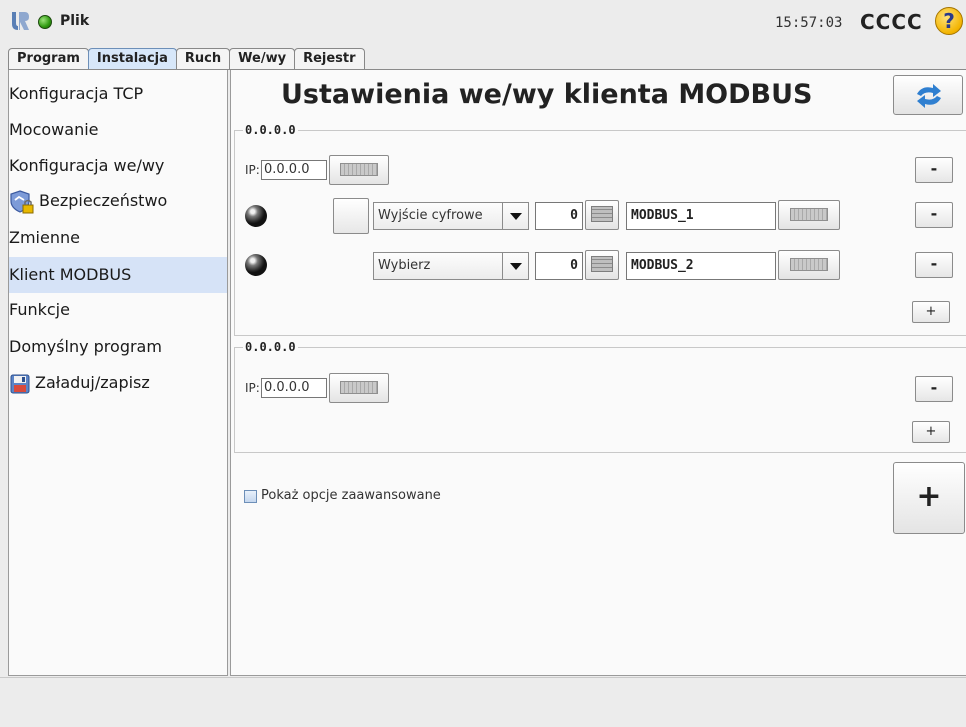  What do you see at coordinates (329, 59) in the screenshot?
I see `tab-log: Rejestr` at bounding box center [329, 59].